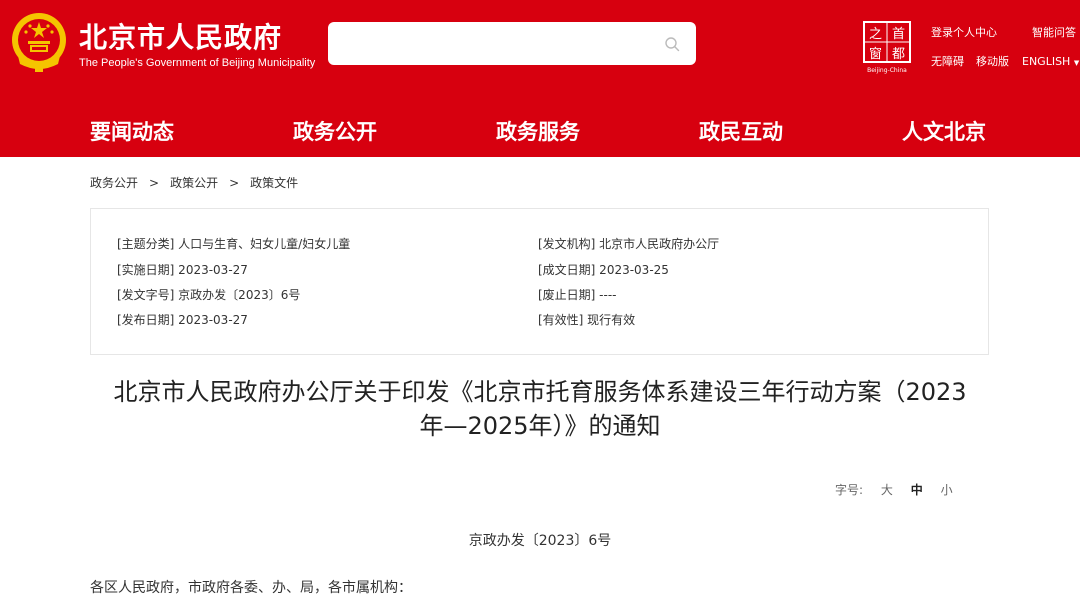 The height and width of the screenshot is (606, 1080). What do you see at coordinates (672, 44) in the screenshot?
I see `search-icon` at bounding box center [672, 44].